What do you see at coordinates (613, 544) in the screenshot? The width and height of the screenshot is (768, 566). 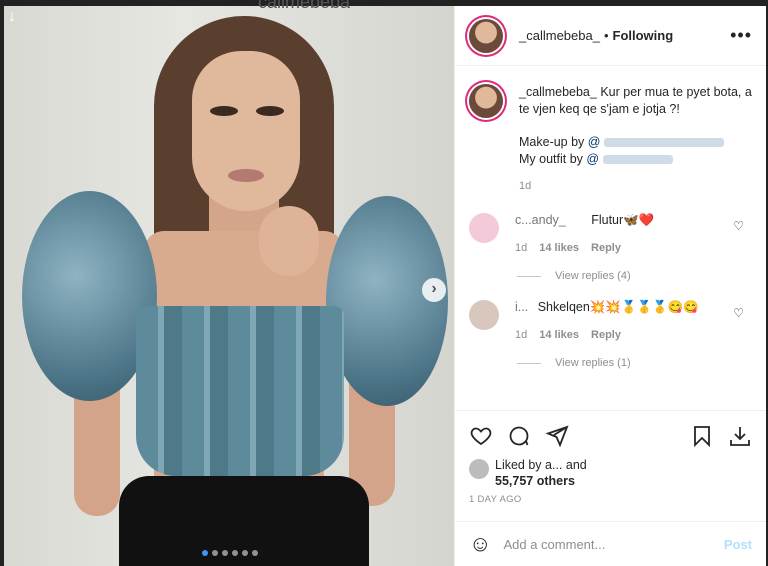 I see `comment-input` at bounding box center [613, 544].